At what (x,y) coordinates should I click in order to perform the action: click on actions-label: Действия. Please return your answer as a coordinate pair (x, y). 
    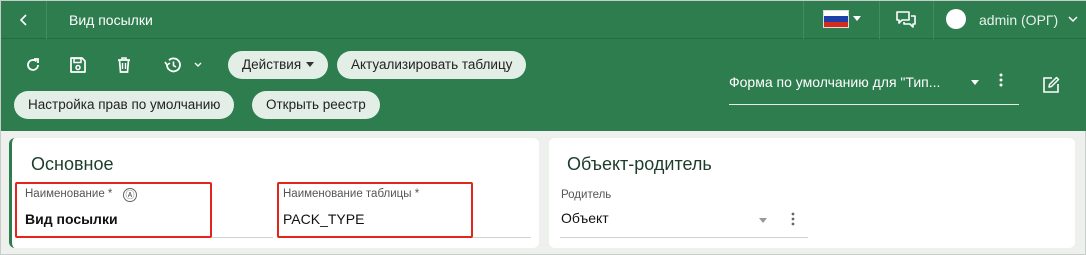
    Looking at the image, I should click on (272, 64).